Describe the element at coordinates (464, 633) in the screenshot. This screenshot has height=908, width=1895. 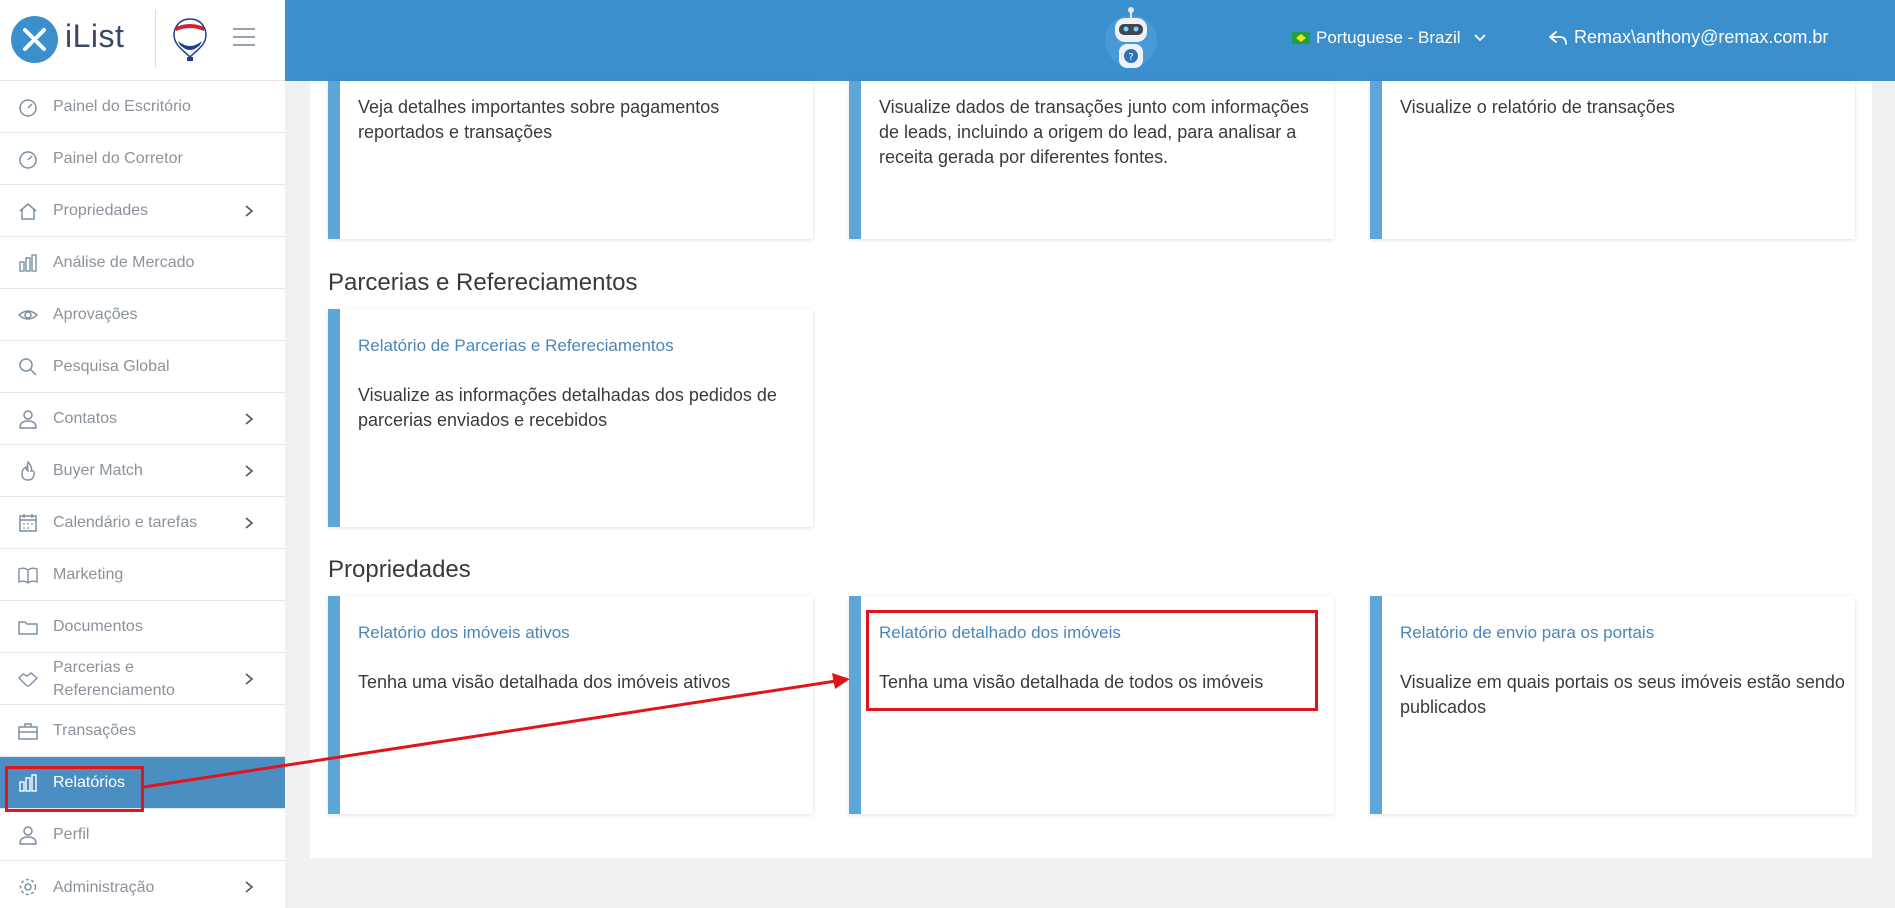
I see `card-title-link: Relatório dos imóveis ativos` at that location.